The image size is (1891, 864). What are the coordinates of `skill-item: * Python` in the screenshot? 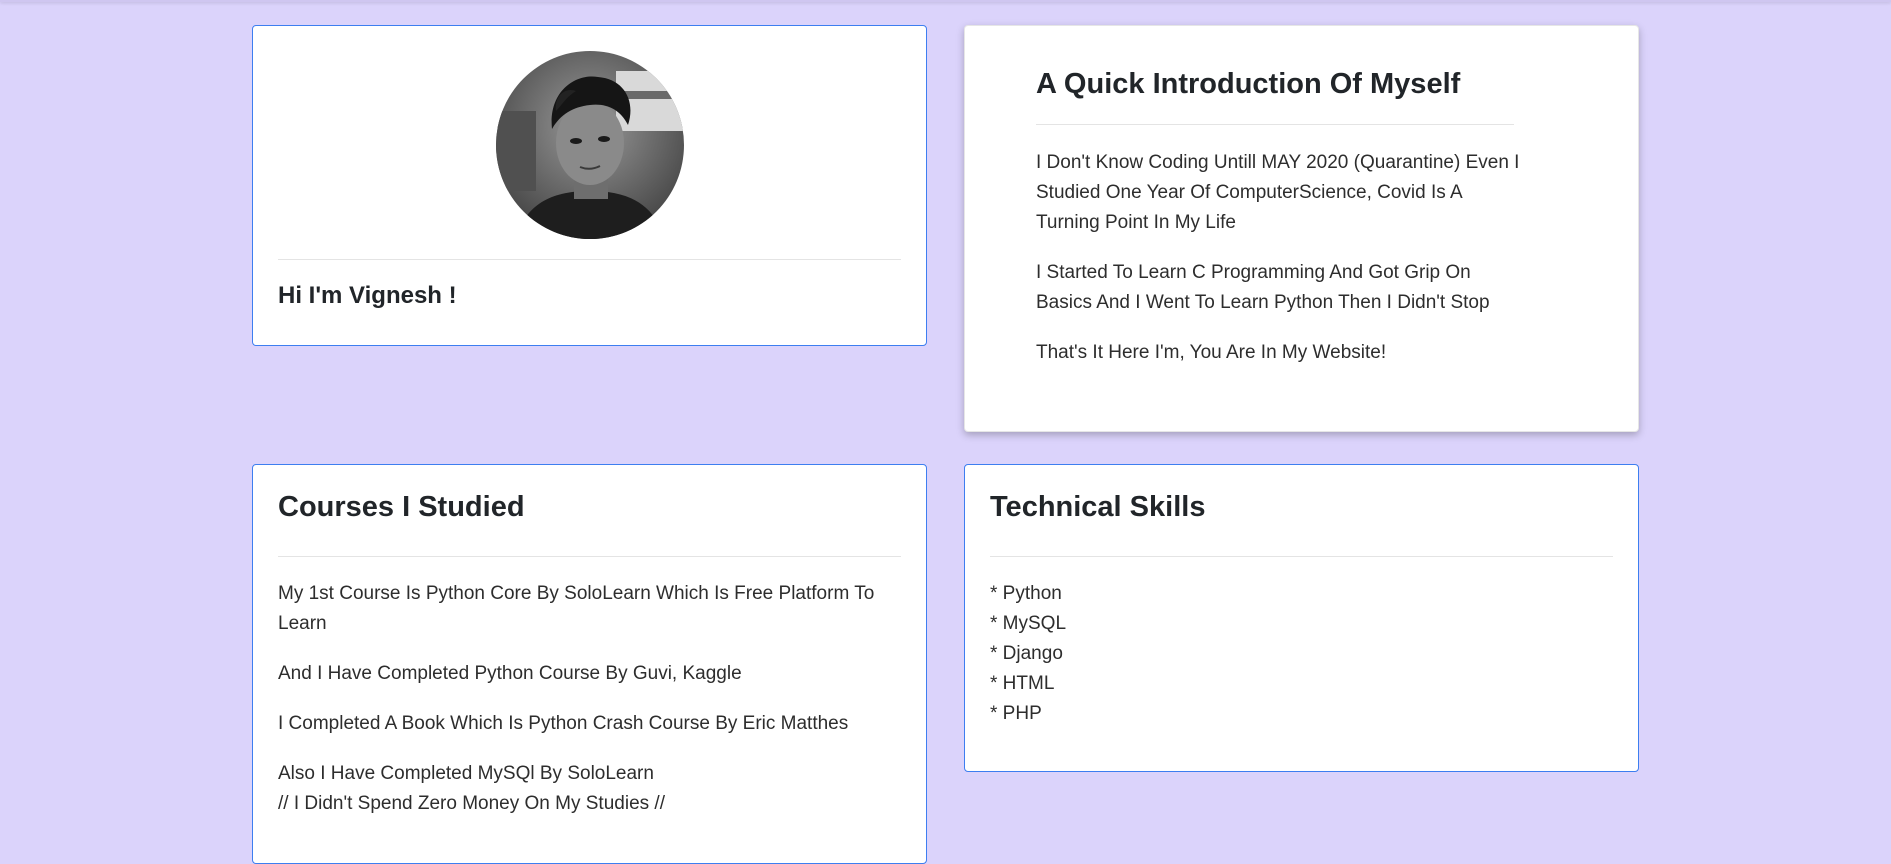 It's located at (1026, 593).